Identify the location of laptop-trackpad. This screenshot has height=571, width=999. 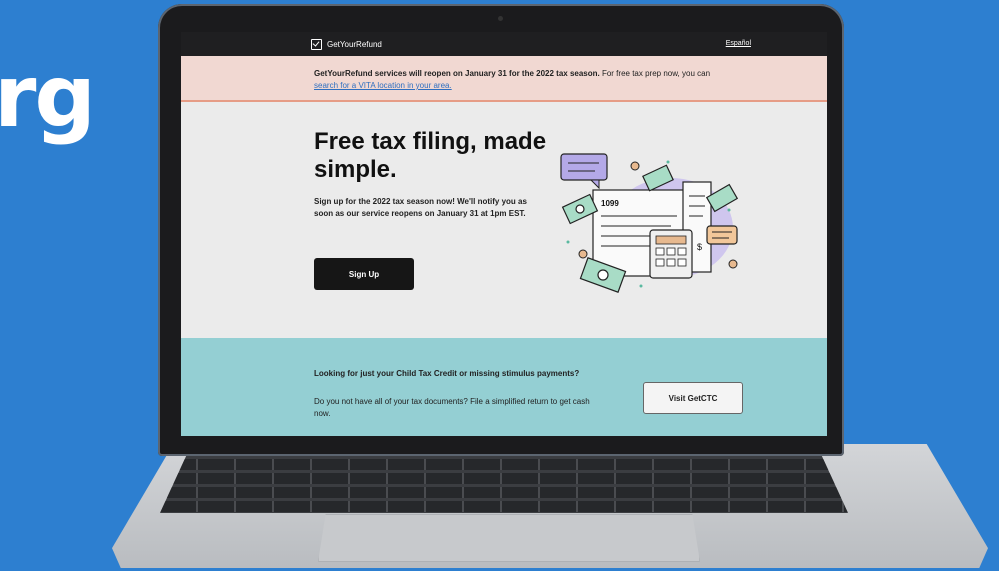
(509, 538).